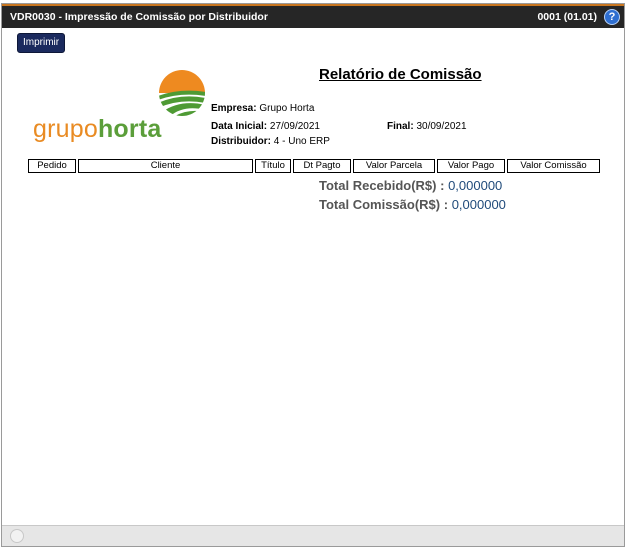 This screenshot has height=550, width=627. What do you see at coordinates (182, 93) in the screenshot?
I see `logo-sun-fields-icon` at bounding box center [182, 93].